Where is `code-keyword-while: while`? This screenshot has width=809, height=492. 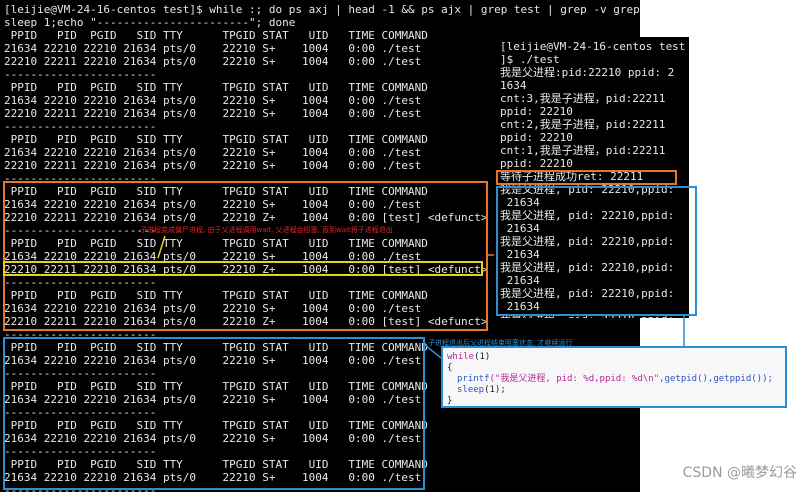 code-keyword-while: while is located at coordinates (461, 357).